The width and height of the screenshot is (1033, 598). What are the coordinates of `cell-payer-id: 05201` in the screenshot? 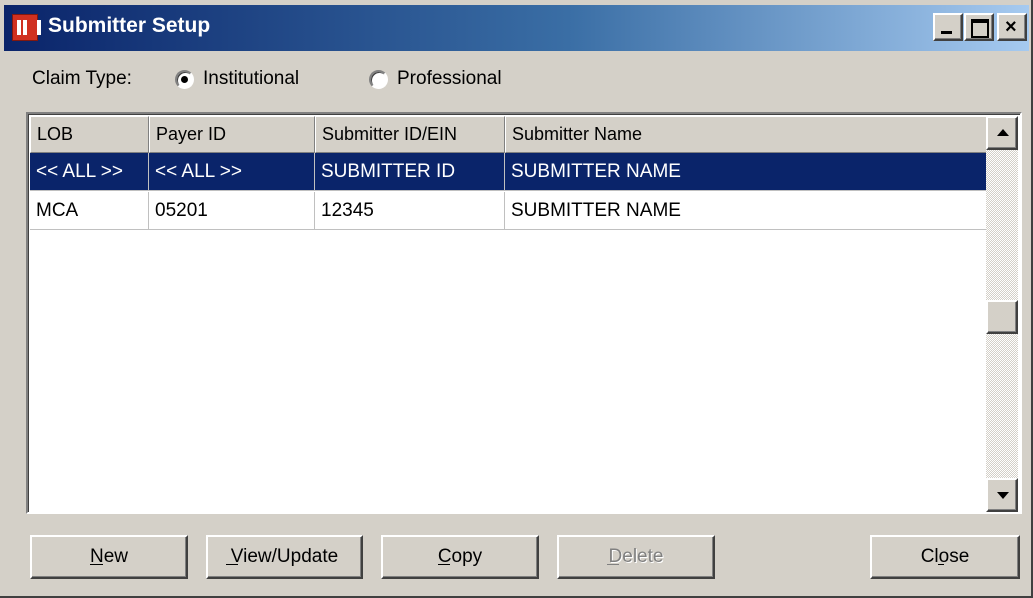 It's located at (232, 211).